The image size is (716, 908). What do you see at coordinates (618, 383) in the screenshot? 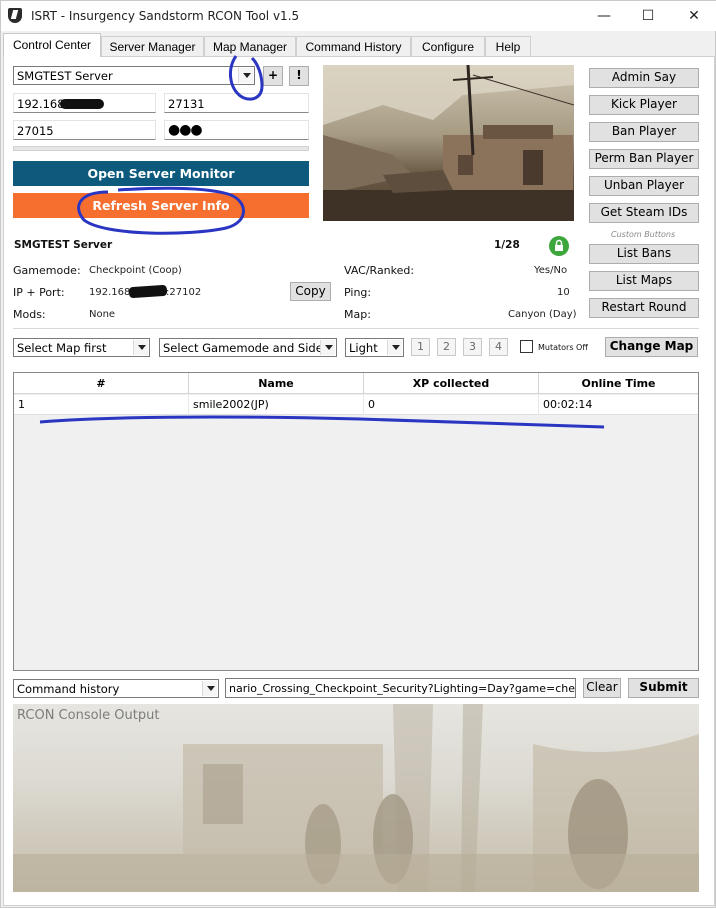
I see `col-header-online-time: Online Time` at bounding box center [618, 383].